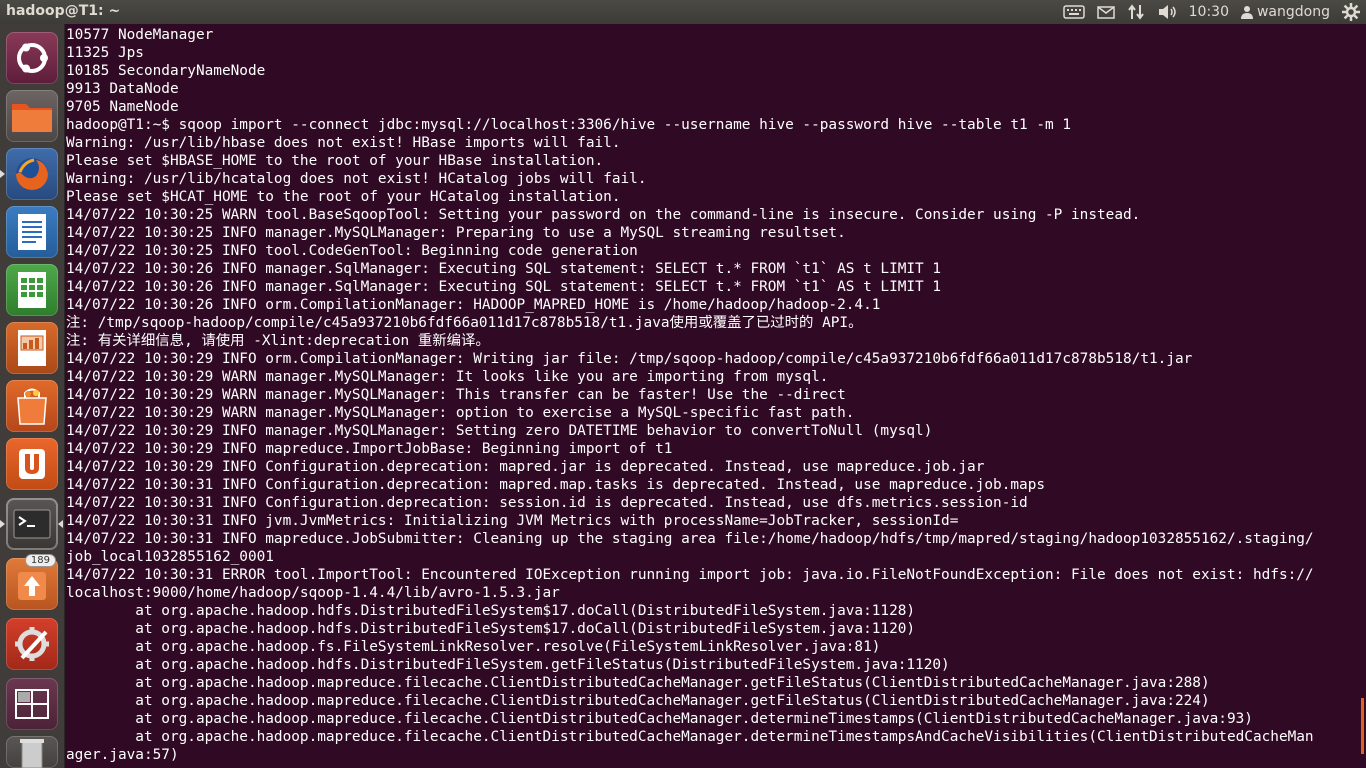  I want to click on window-title: hadoop@T1: ~, so click(63, 11).